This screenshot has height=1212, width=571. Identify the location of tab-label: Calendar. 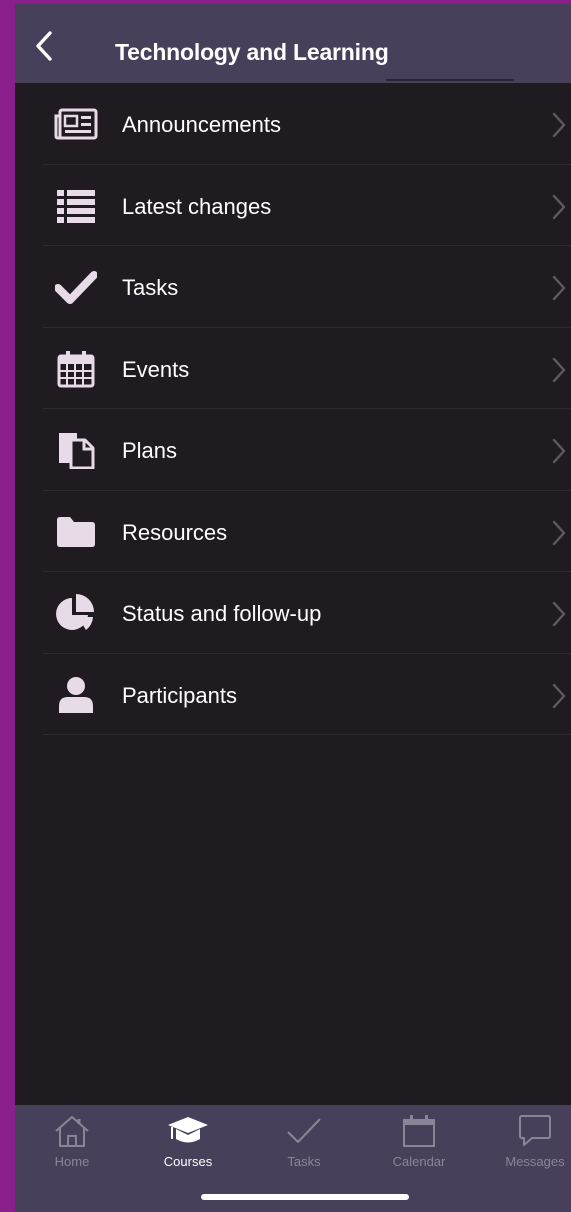
(419, 1161).